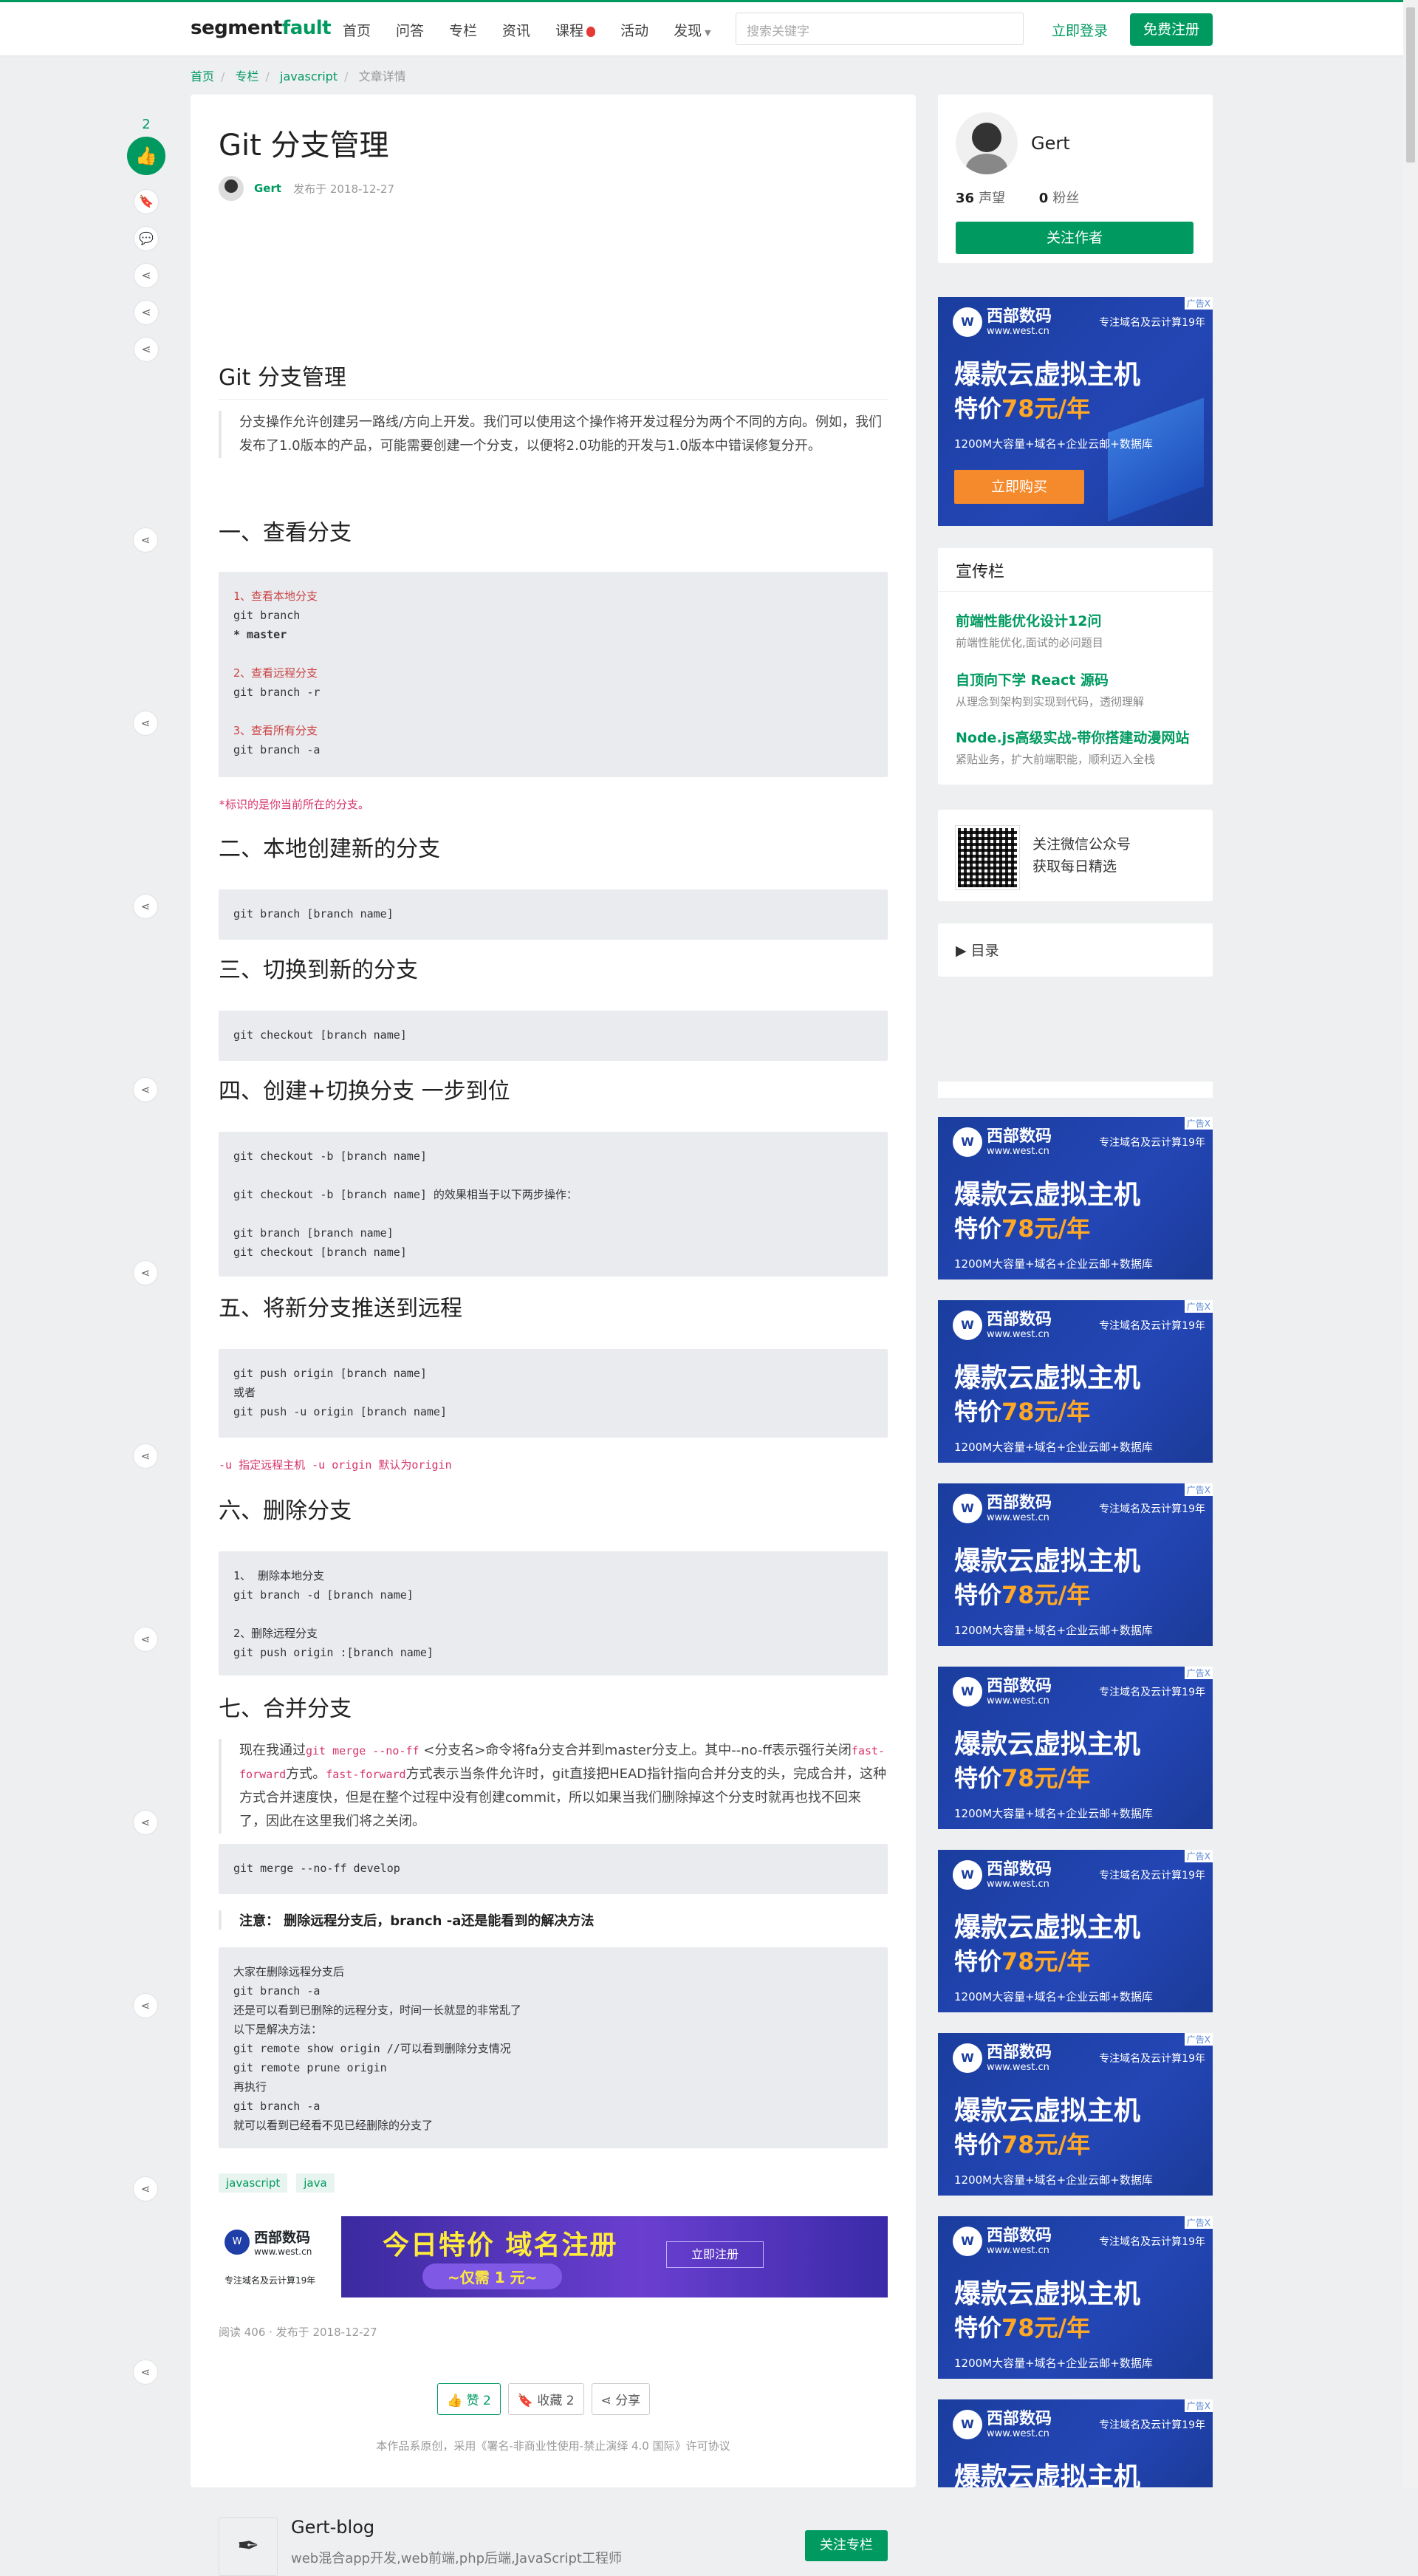 The image size is (1418, 2576). I want to click on ad-price: 特价78元/年, so click(1022, 1410).